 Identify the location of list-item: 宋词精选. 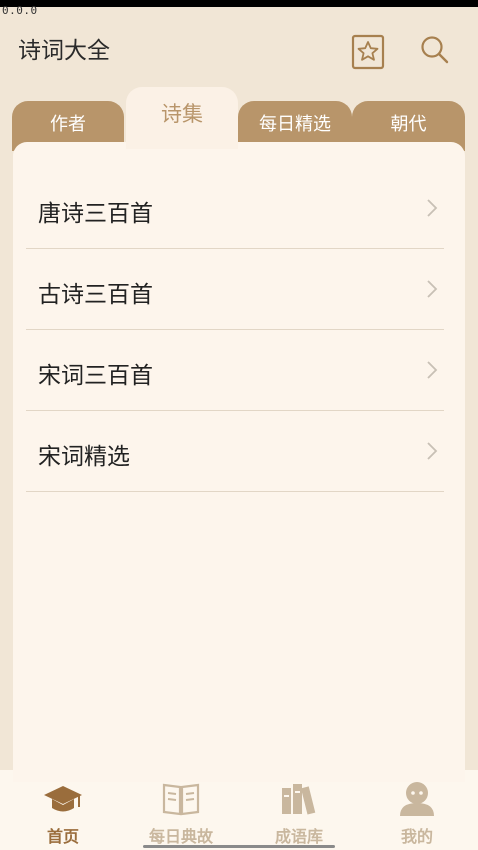
(235, 451).